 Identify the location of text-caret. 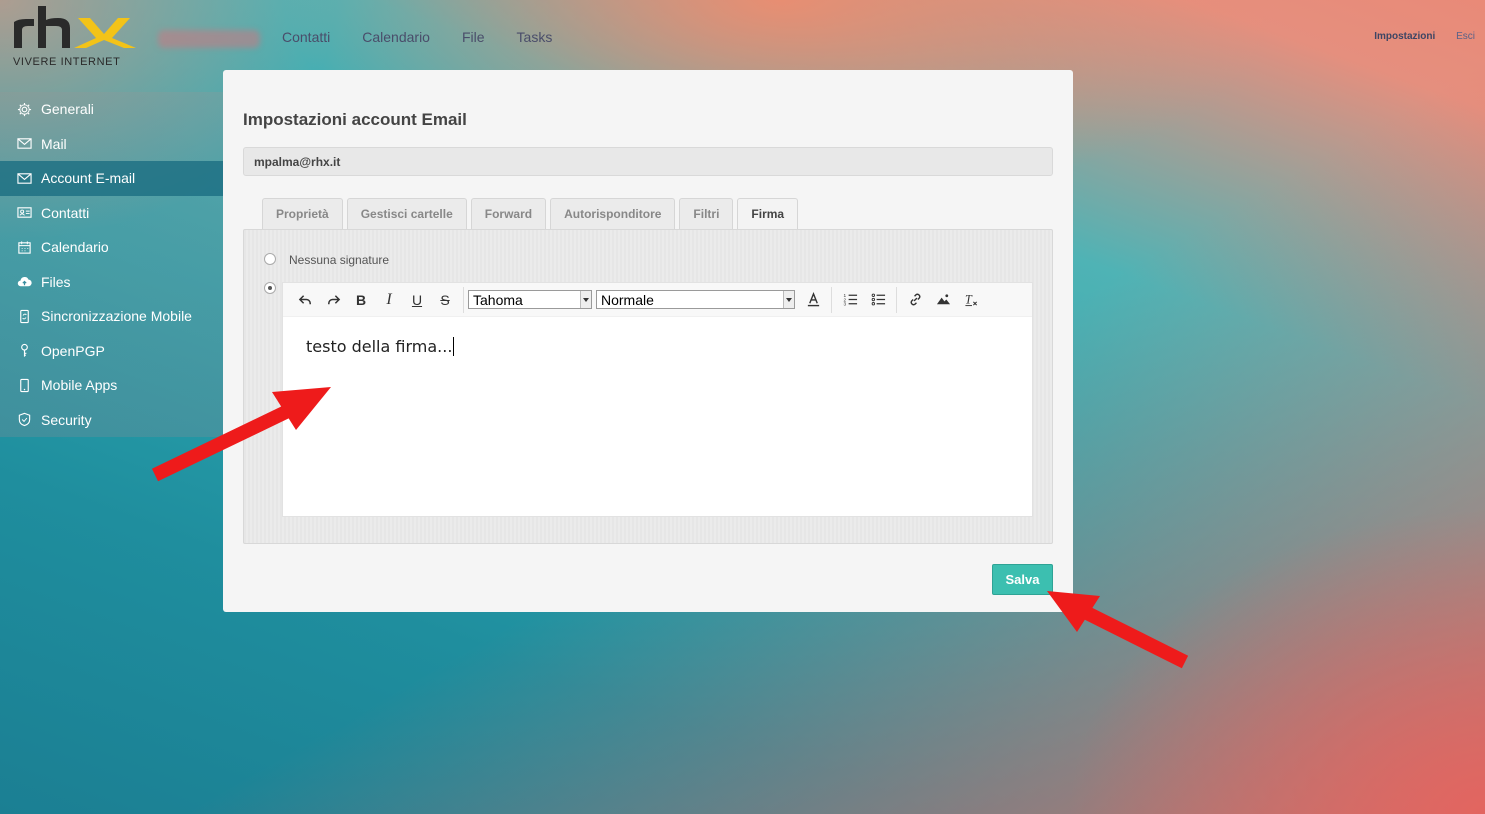
(454, 346).